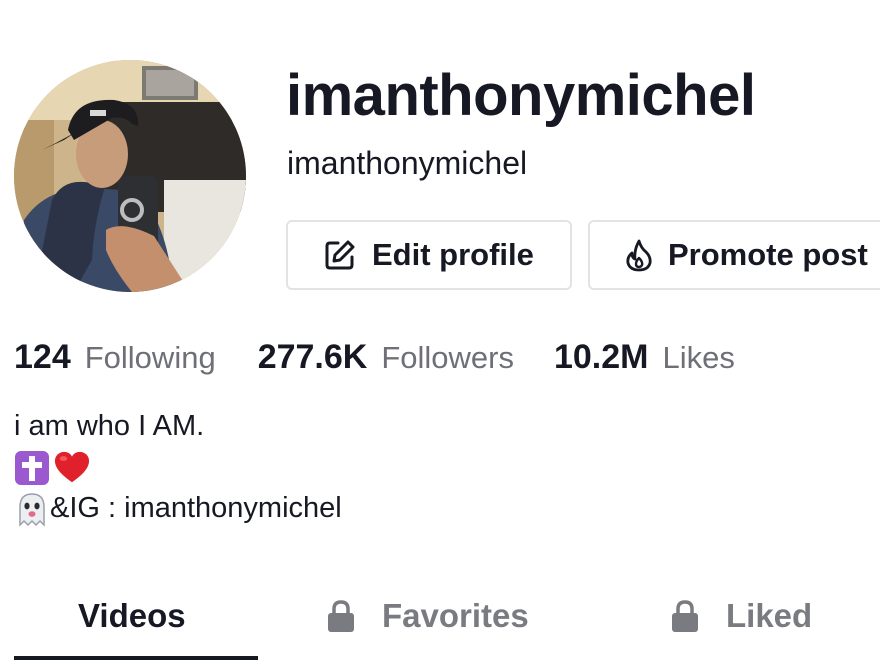  I want to click on avatar-photo, so click(130, 176).